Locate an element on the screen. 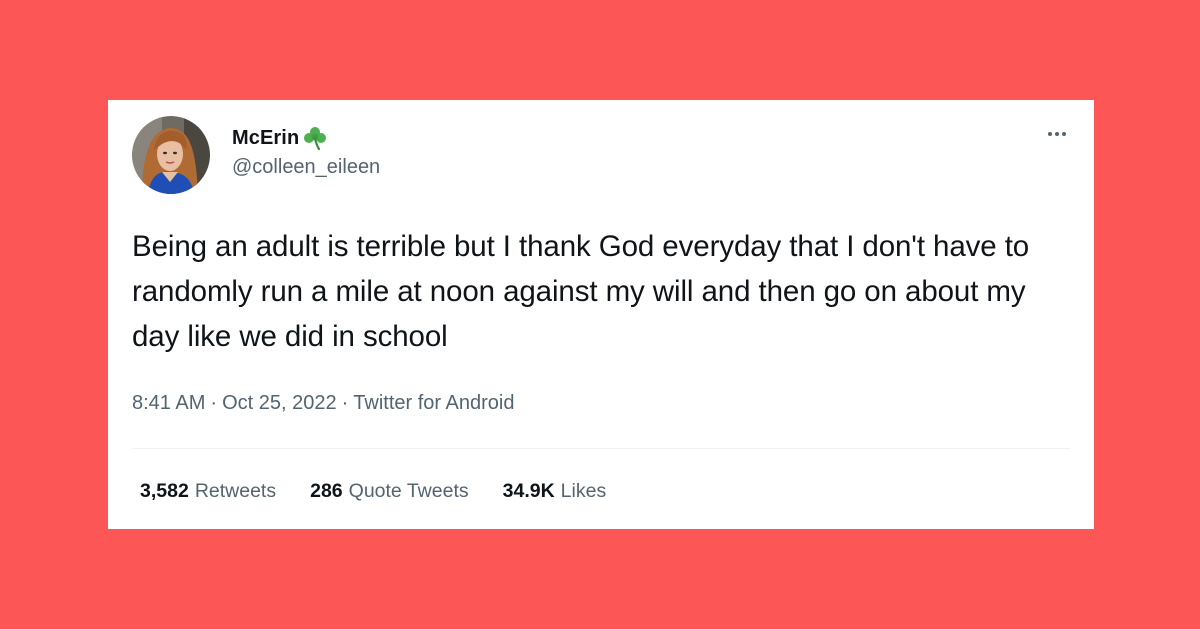 Image resolution: width=1200 pixels, height=629 pixels. author-display-name: McErin is located at coordinates (265, 138).